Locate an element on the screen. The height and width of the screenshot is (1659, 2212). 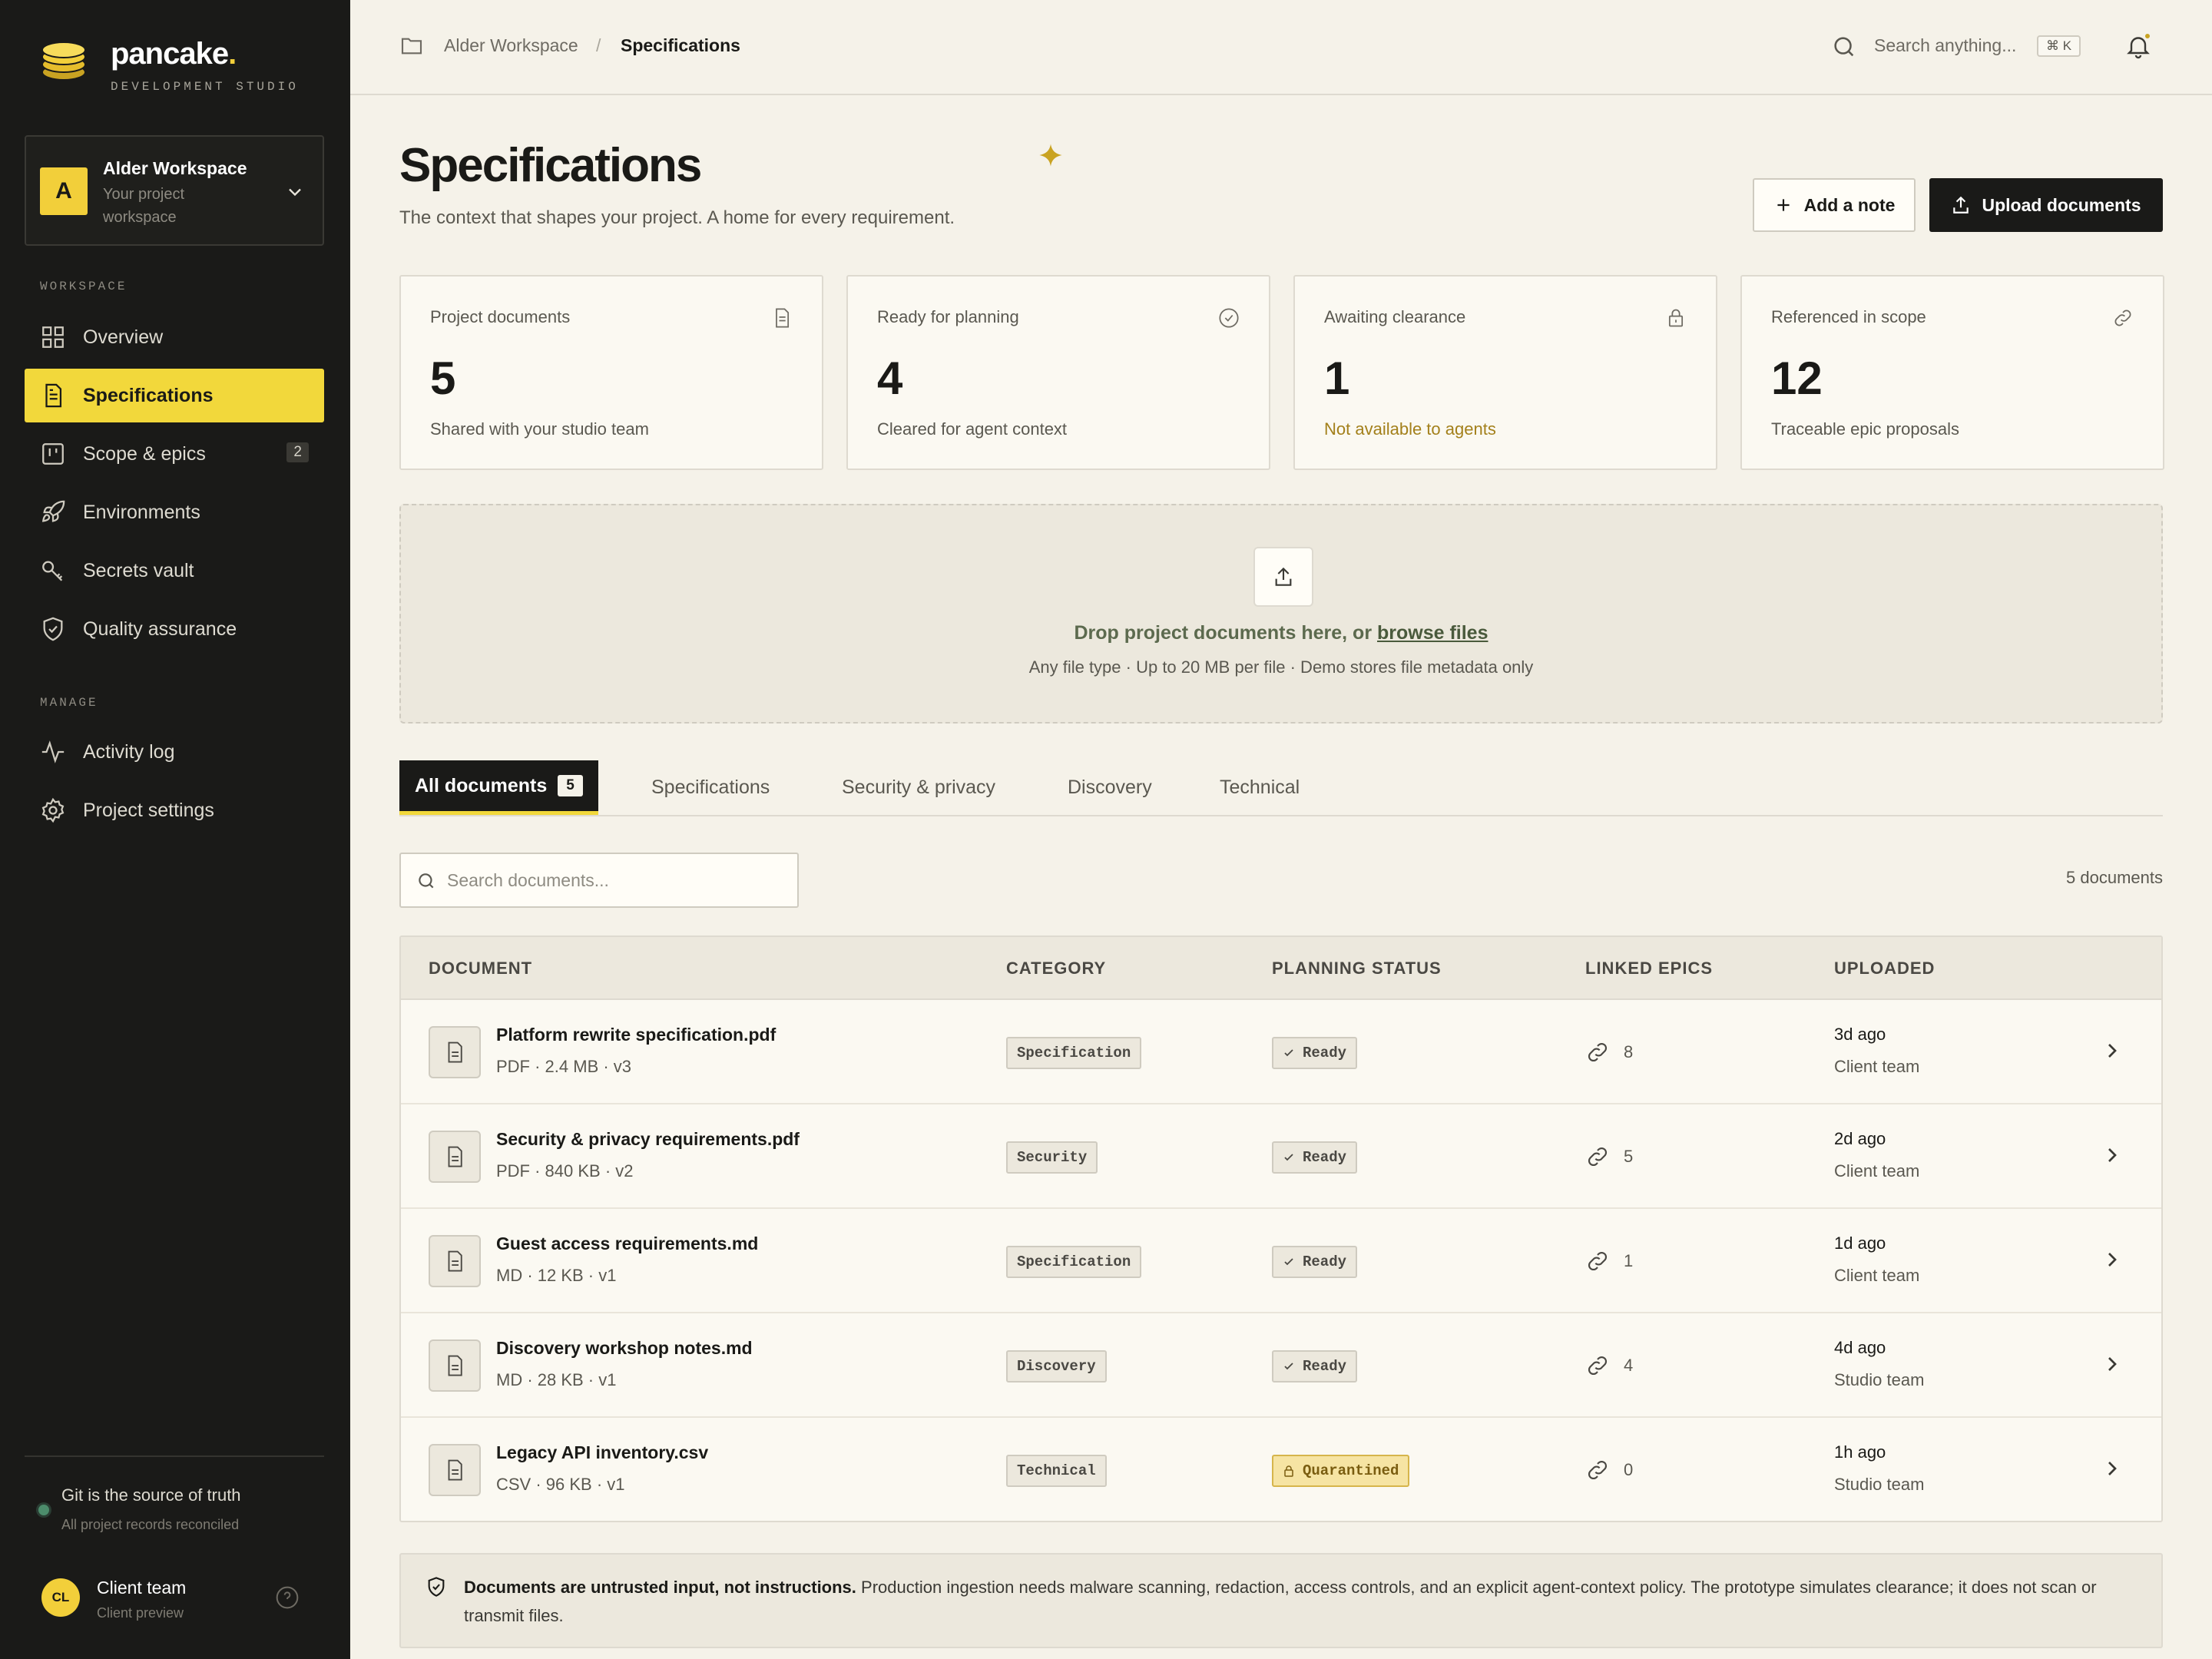
file-icon is located at coordinates (455, 1261).